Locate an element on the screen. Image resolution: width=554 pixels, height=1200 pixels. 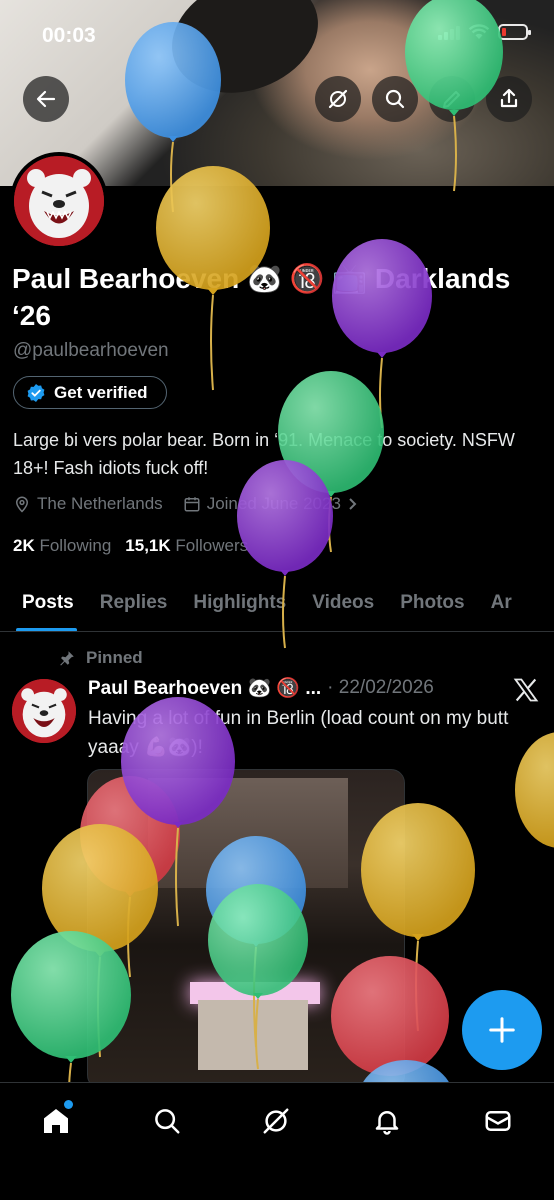
tab-replies: Replies is located at coordinates (134, 602).